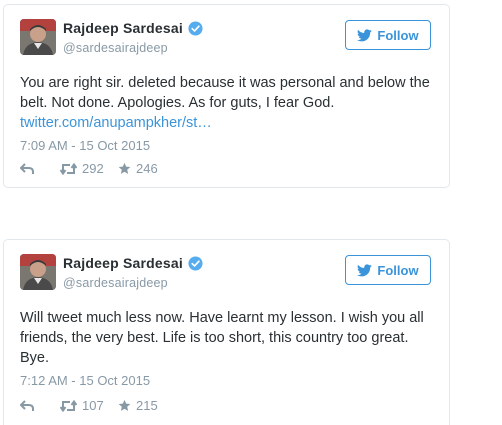 Image resolution: width=502 pixels, height=425 pixels. I want to click on favorite-count: 246, so click(147, 168).